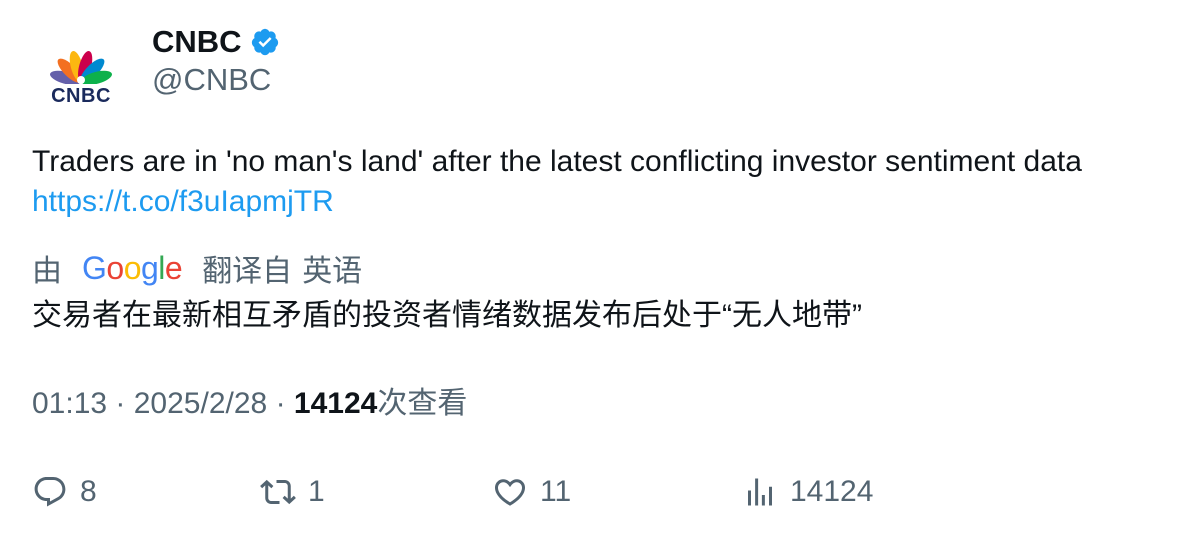  Describe the element at coordinates (760, 492) in the screenshot. I see `views-icon` at that location.